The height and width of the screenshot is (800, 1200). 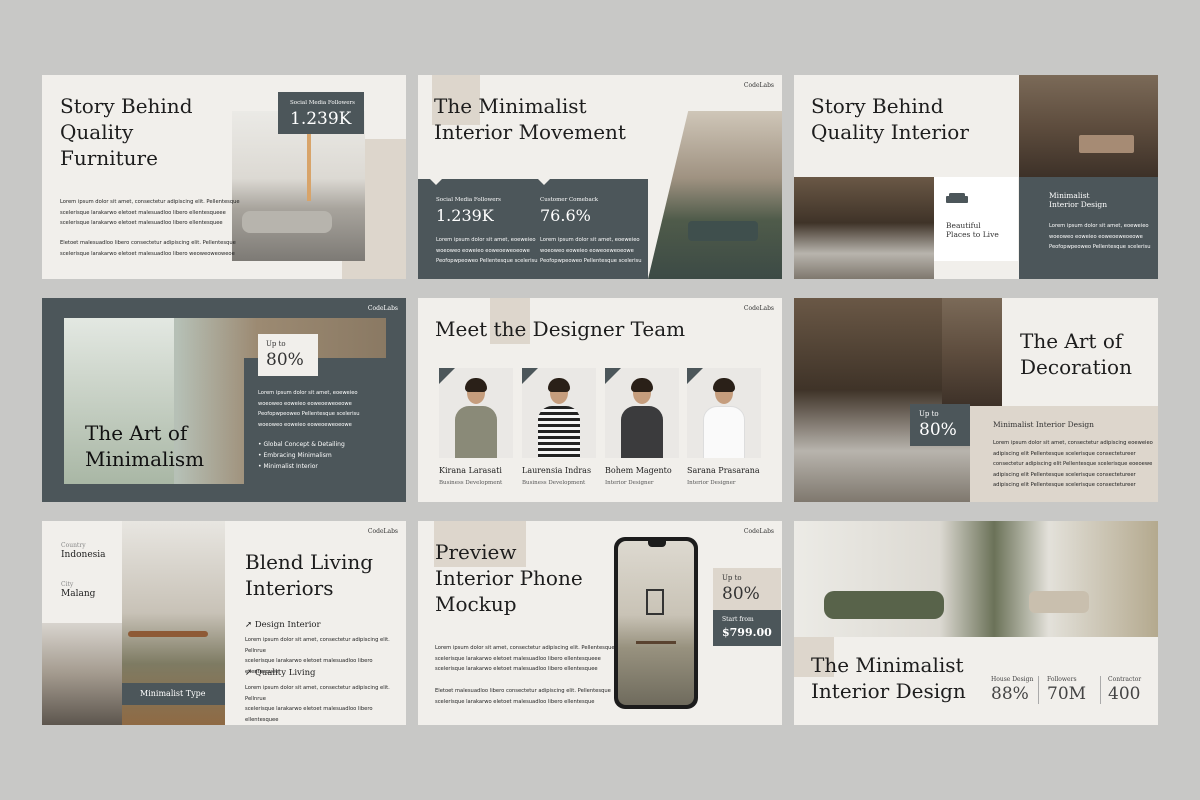 I want to click on slide-title: The Art of Decoration, so click(x=1076, y=354).